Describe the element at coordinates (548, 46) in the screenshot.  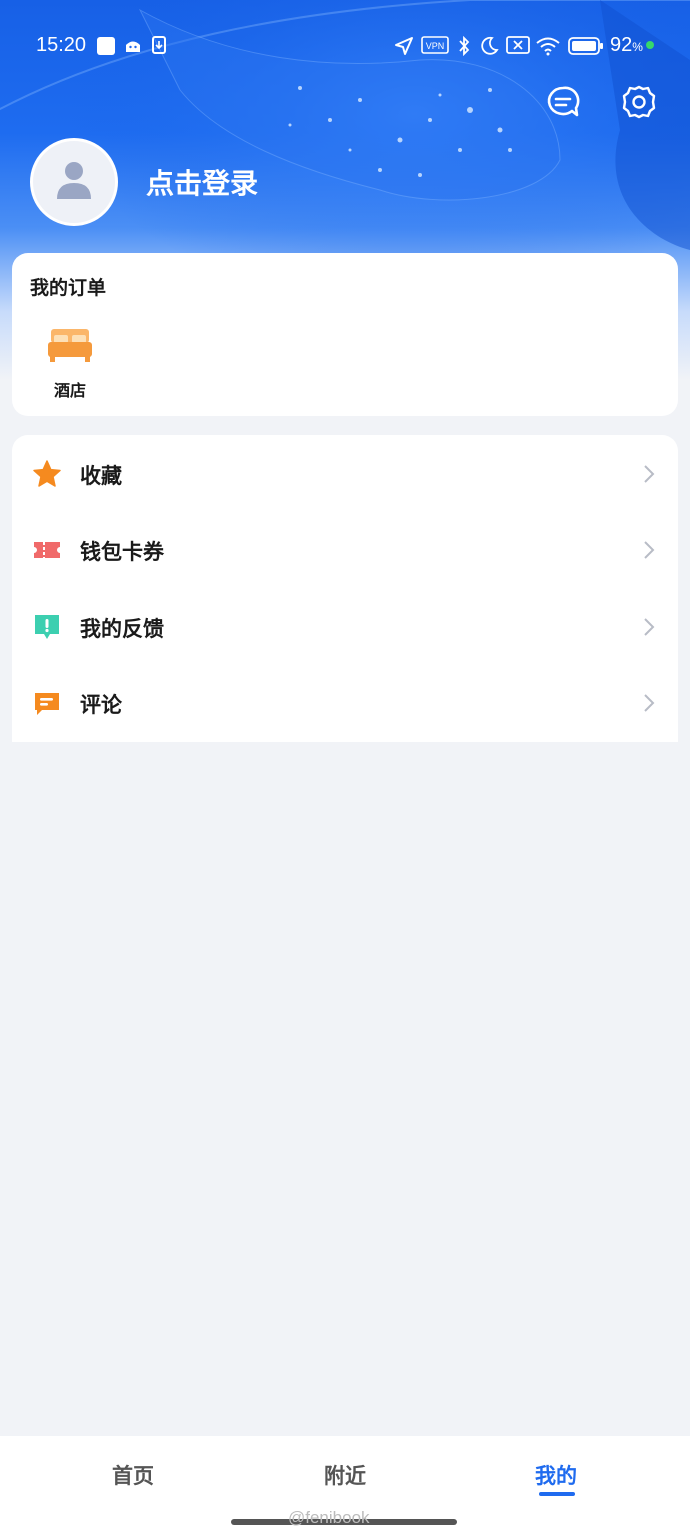
I see `wifi-icon` at that location.